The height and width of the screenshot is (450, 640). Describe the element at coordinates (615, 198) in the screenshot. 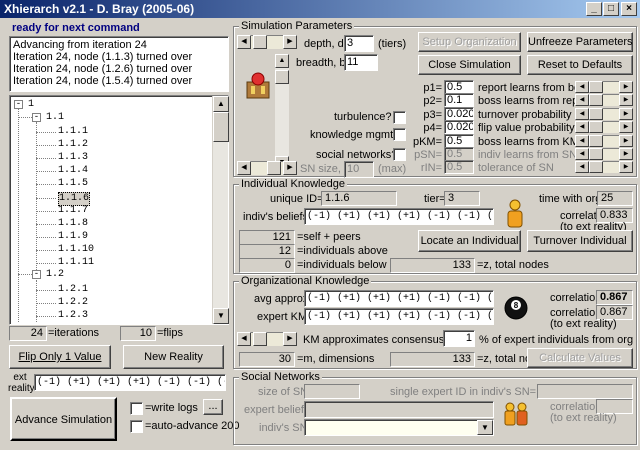

I see `time-with-org-value: 25` at that location.